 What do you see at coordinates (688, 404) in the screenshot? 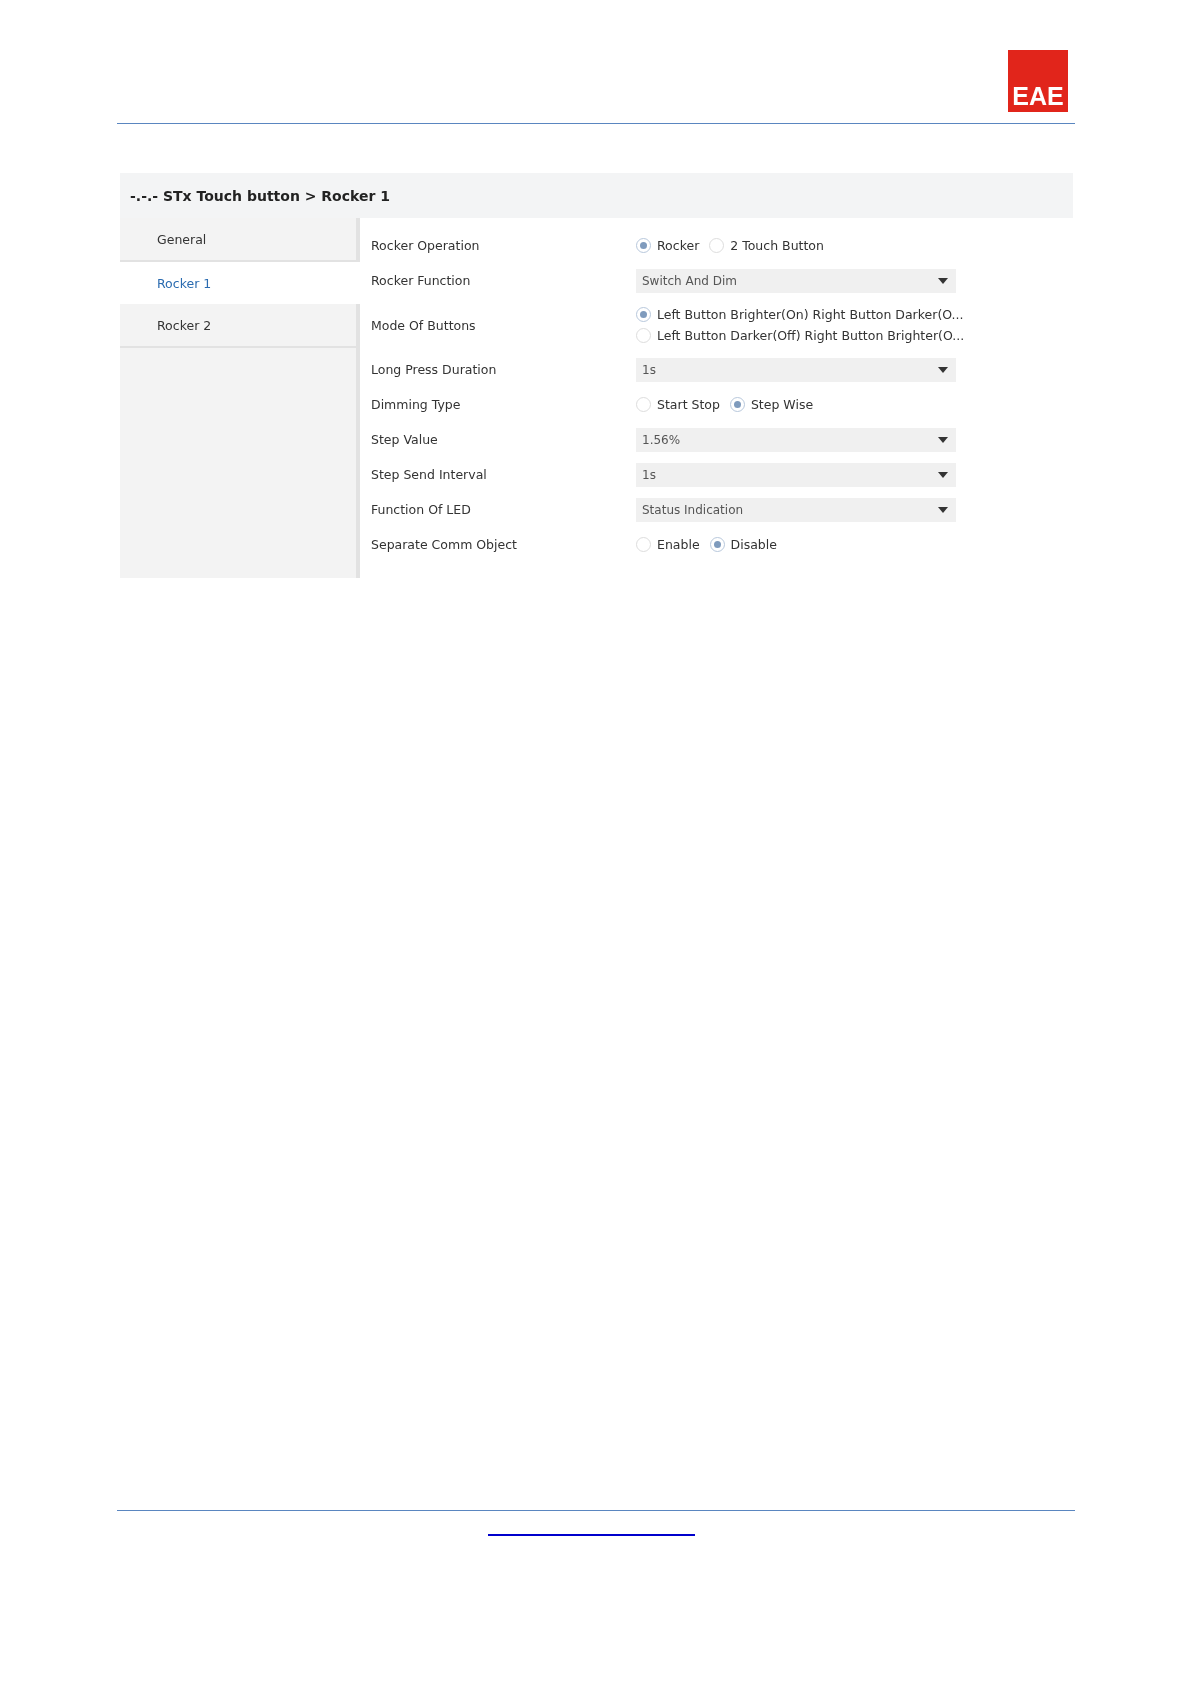
I see `radio-label: Start Stop` at bounding box center [688, 404].